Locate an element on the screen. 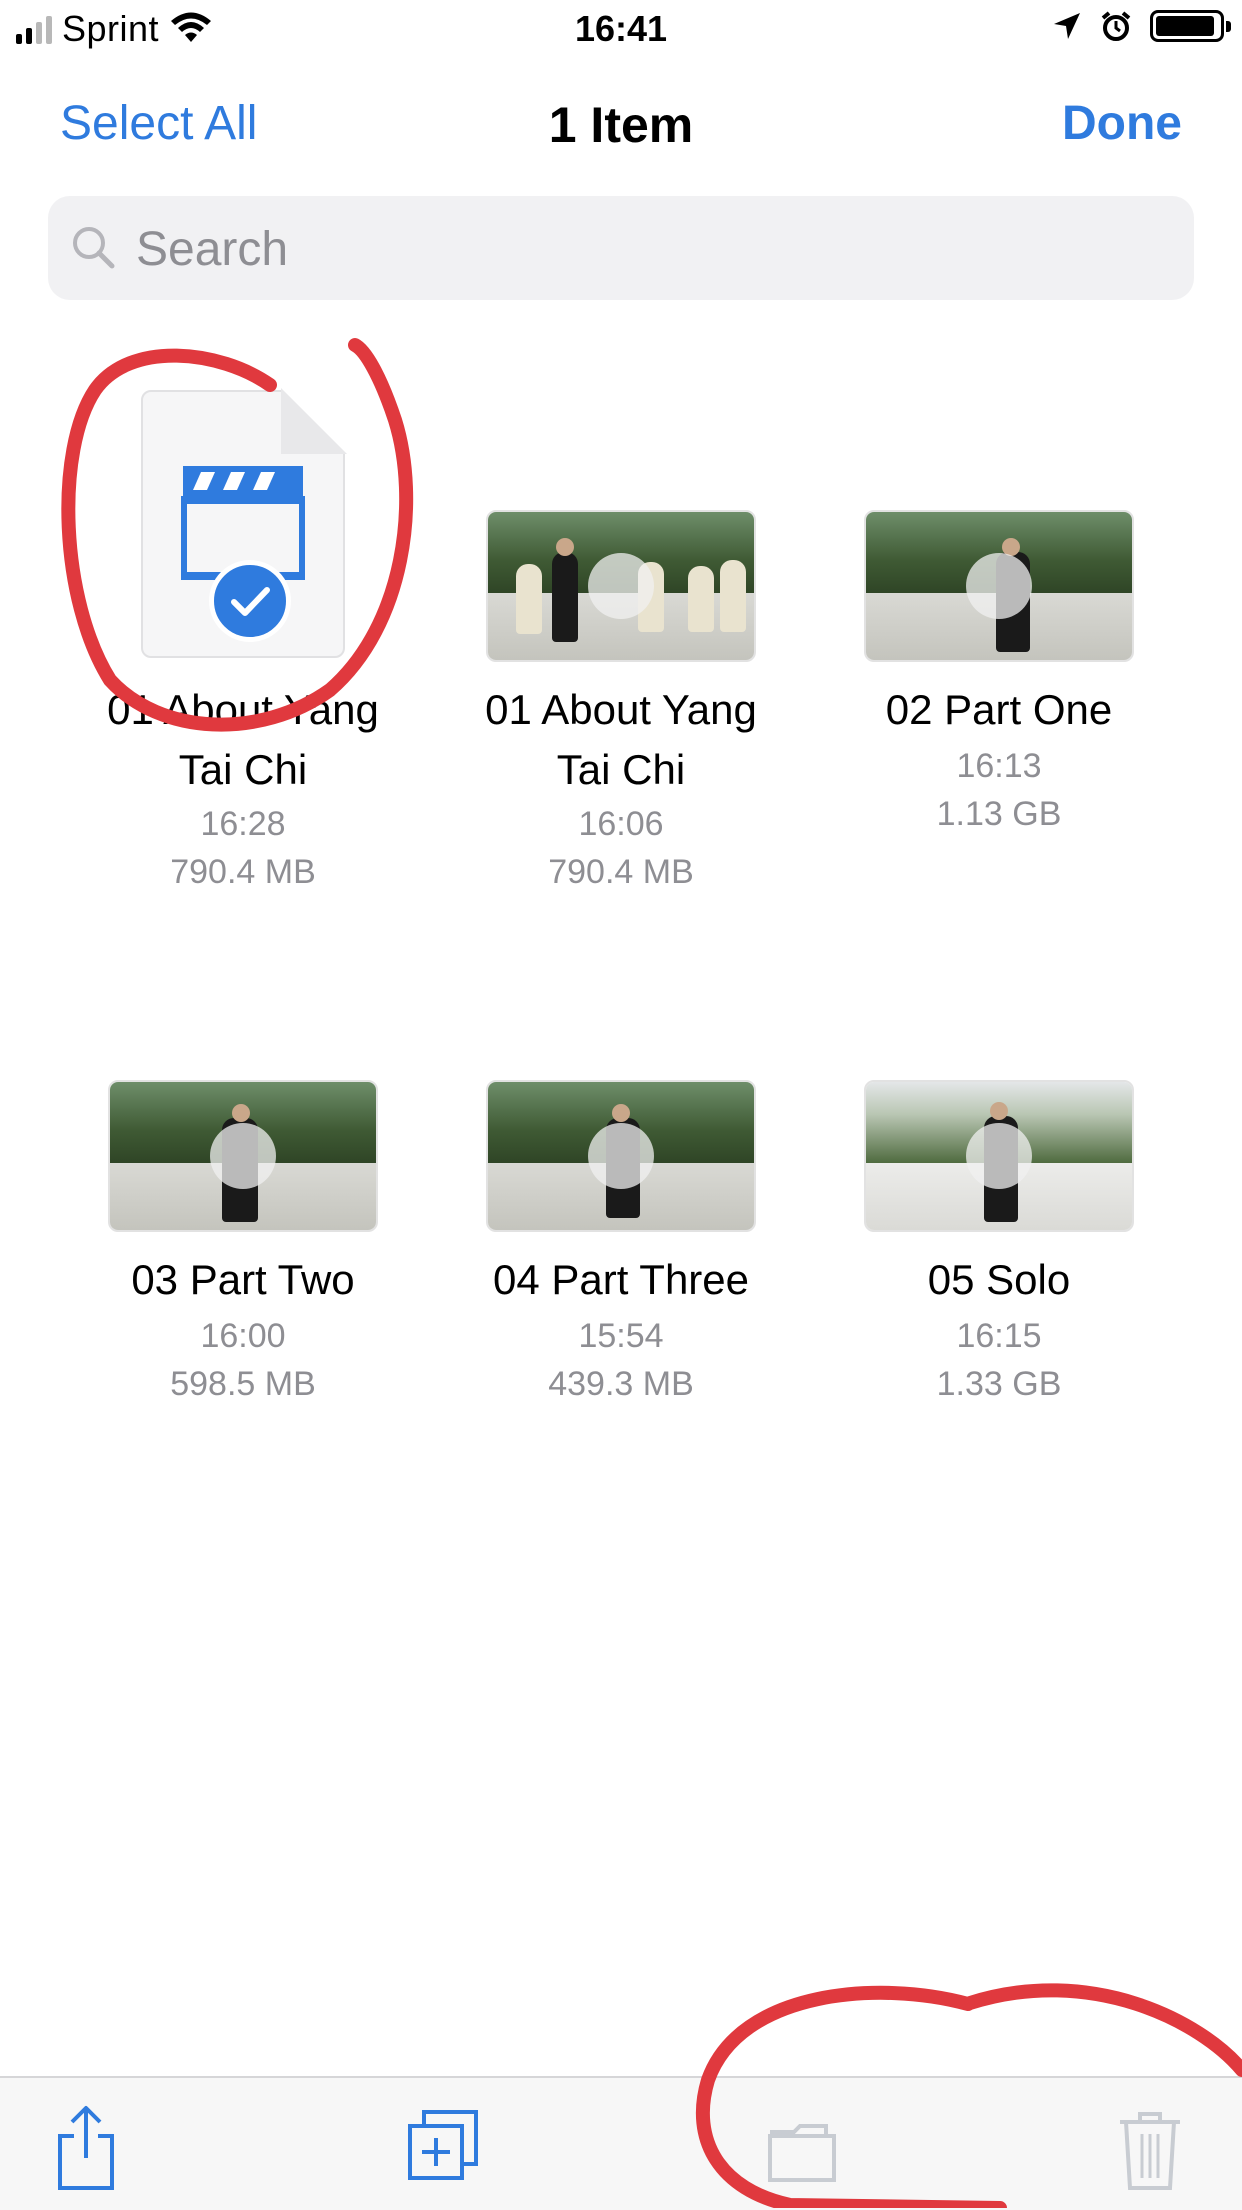  file-size: 439.3 MB is located at coordinates (621, 1384).